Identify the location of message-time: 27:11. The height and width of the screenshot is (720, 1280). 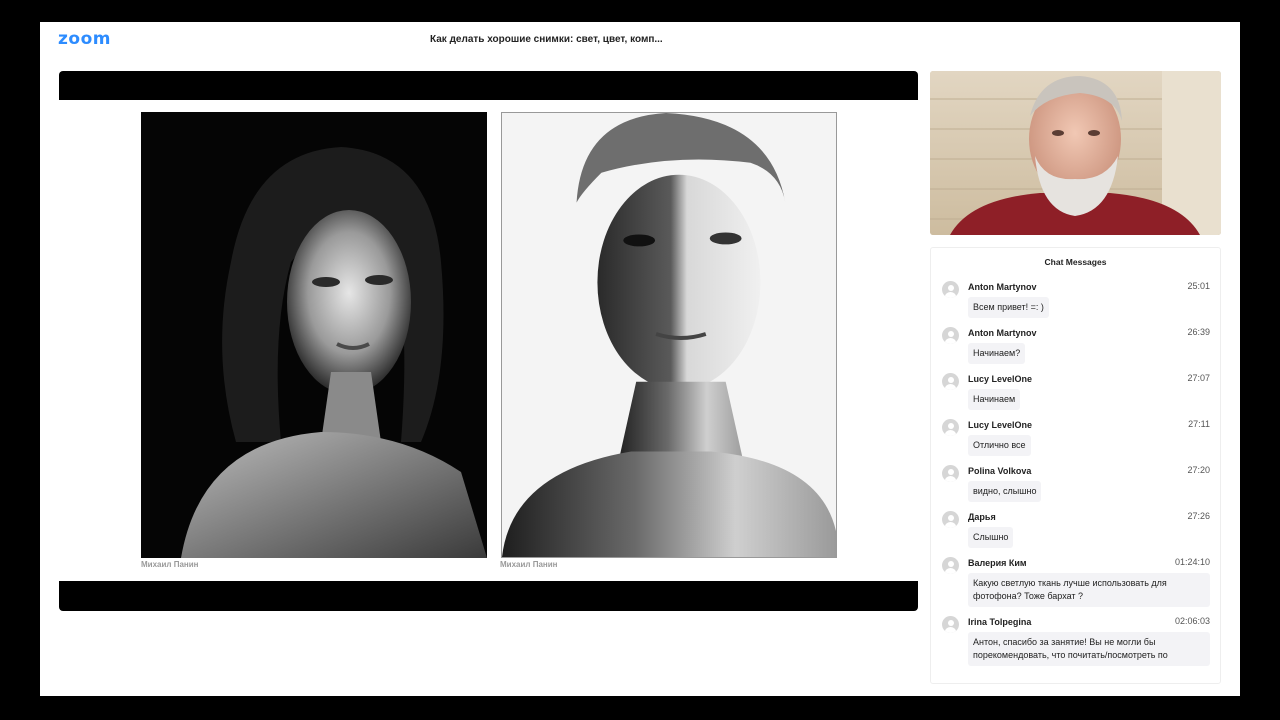
(1199, 424).